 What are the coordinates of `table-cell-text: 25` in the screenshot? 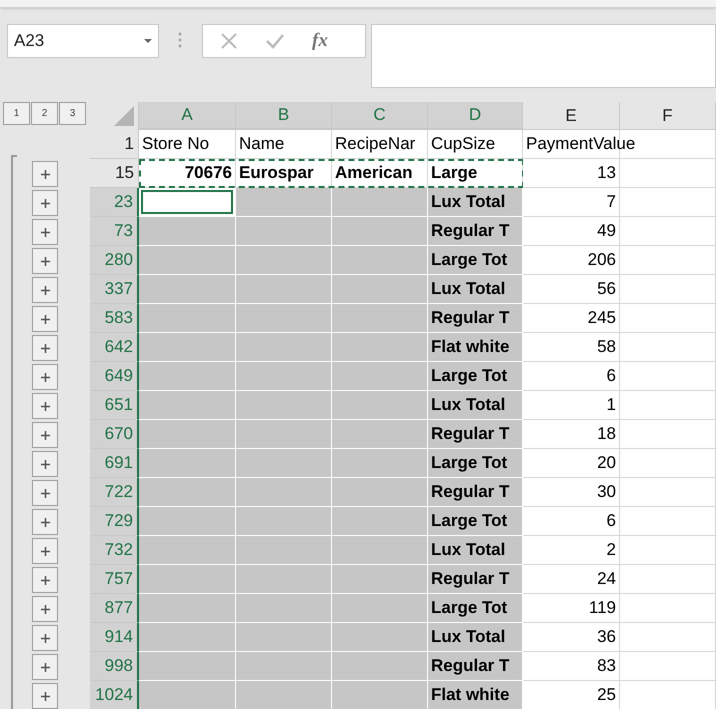 It's located at (606, 695).